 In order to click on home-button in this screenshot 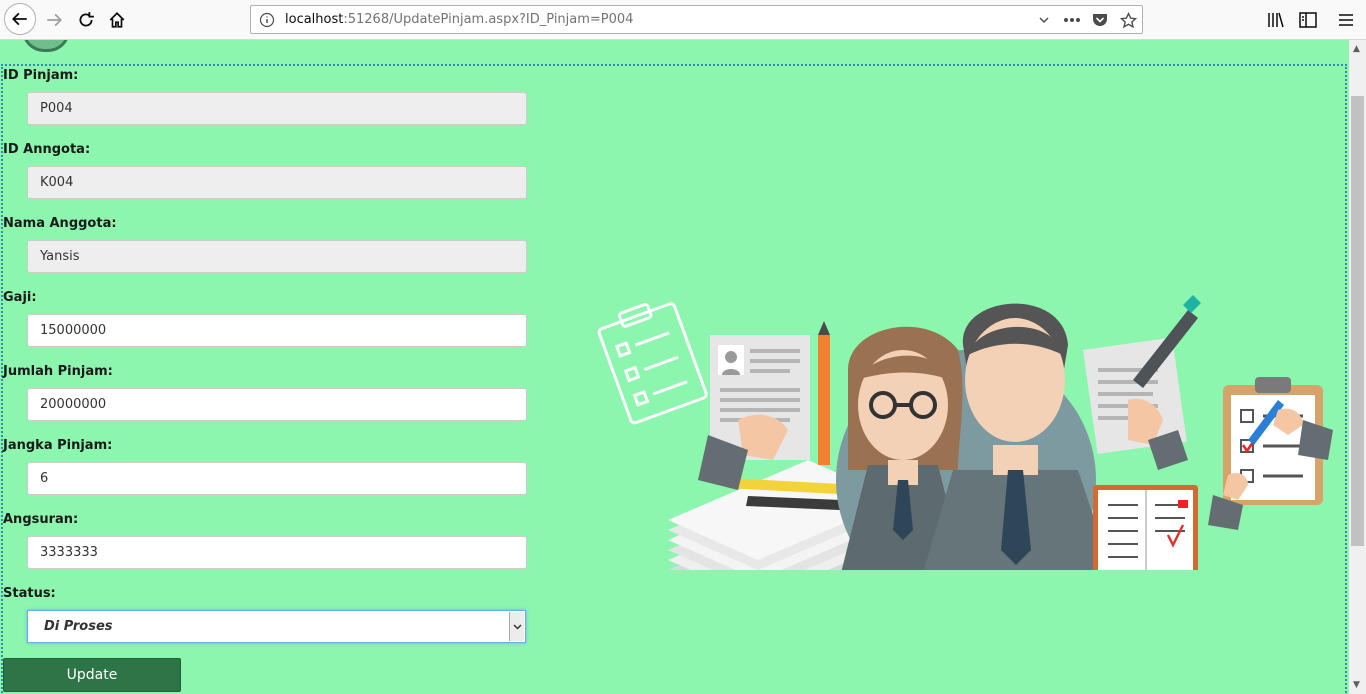, I will do `click(117, 20)`.